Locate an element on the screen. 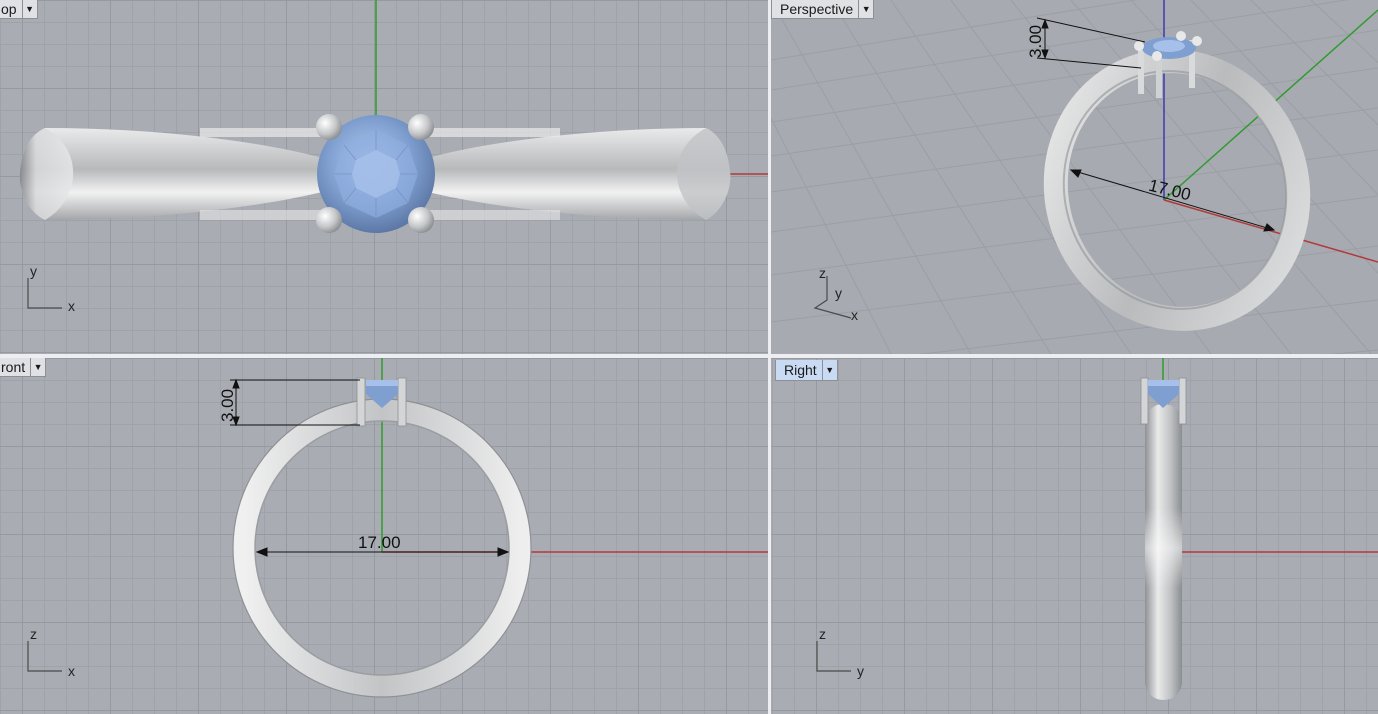 The image size is (1378, 714). viewport-tab-perspective: Perspective ▼ is located at coordinates (823, 9).